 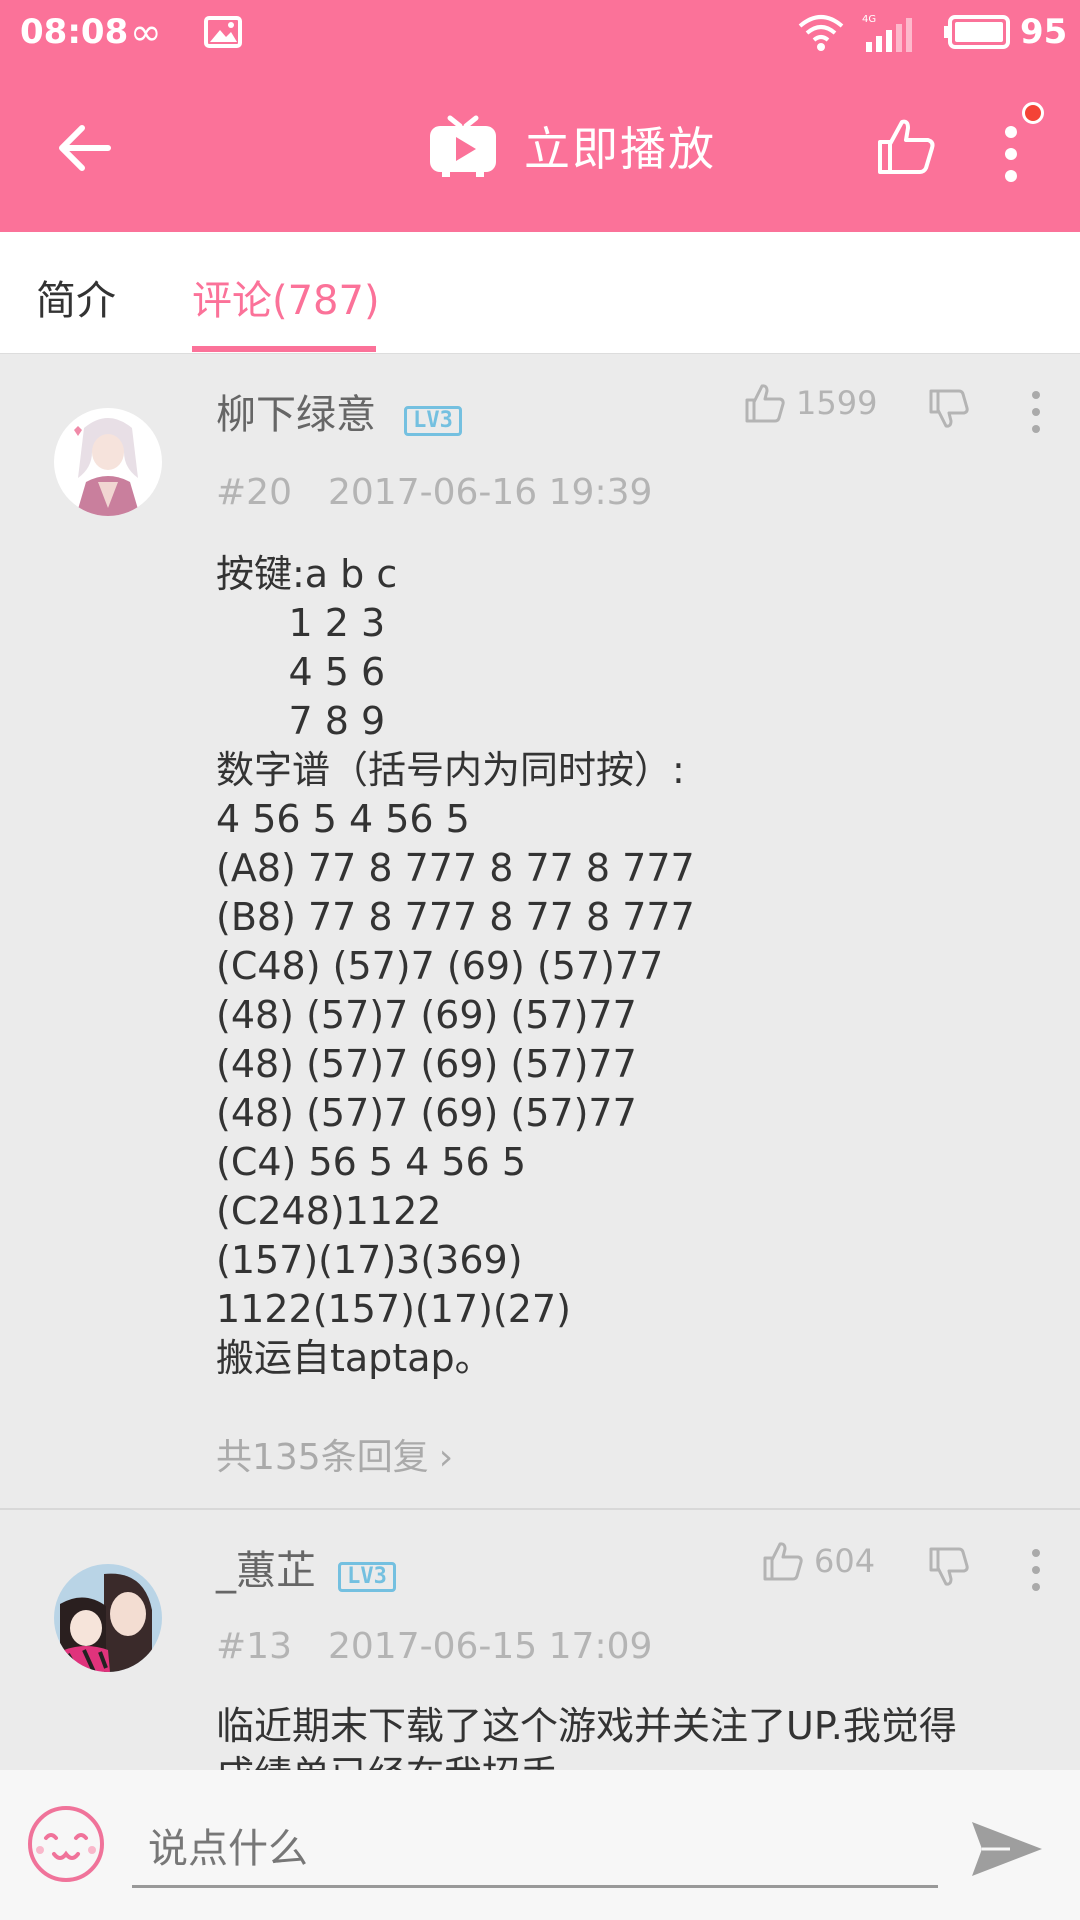 I want to click on comment-timestamp: 2017-06-16 19:39, so click(x=490, y=492).